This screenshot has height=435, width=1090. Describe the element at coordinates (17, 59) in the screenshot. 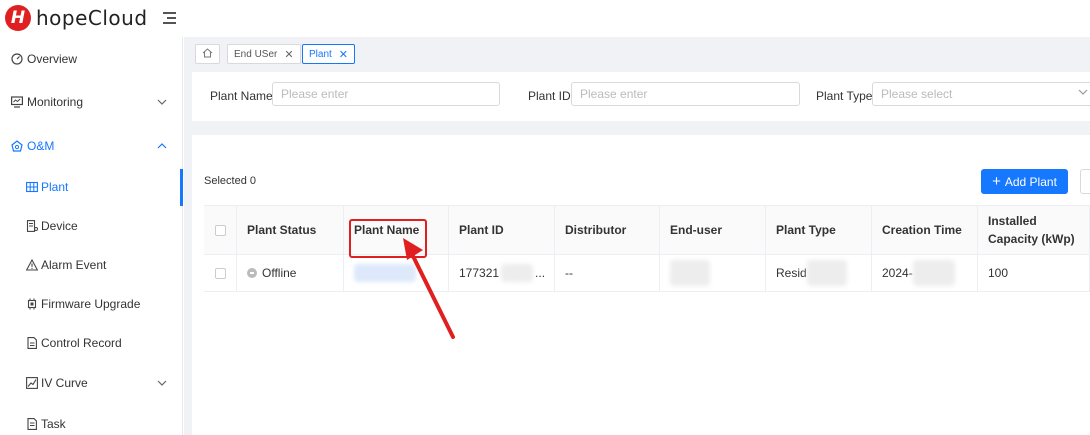

I see `dashboard-icon` at that location.